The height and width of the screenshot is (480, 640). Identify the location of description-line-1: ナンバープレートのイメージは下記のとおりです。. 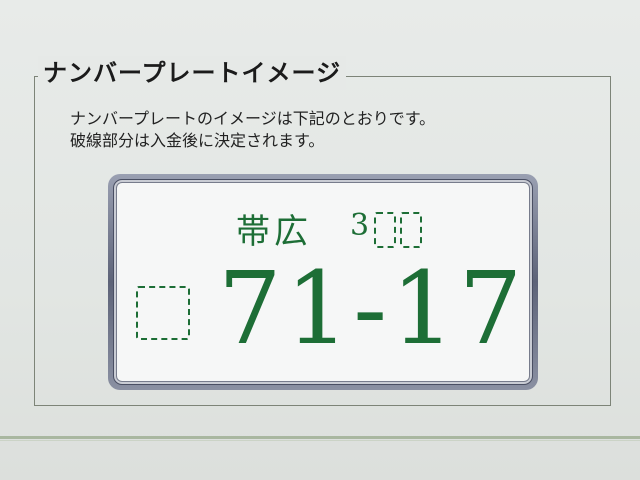
(253, 118).